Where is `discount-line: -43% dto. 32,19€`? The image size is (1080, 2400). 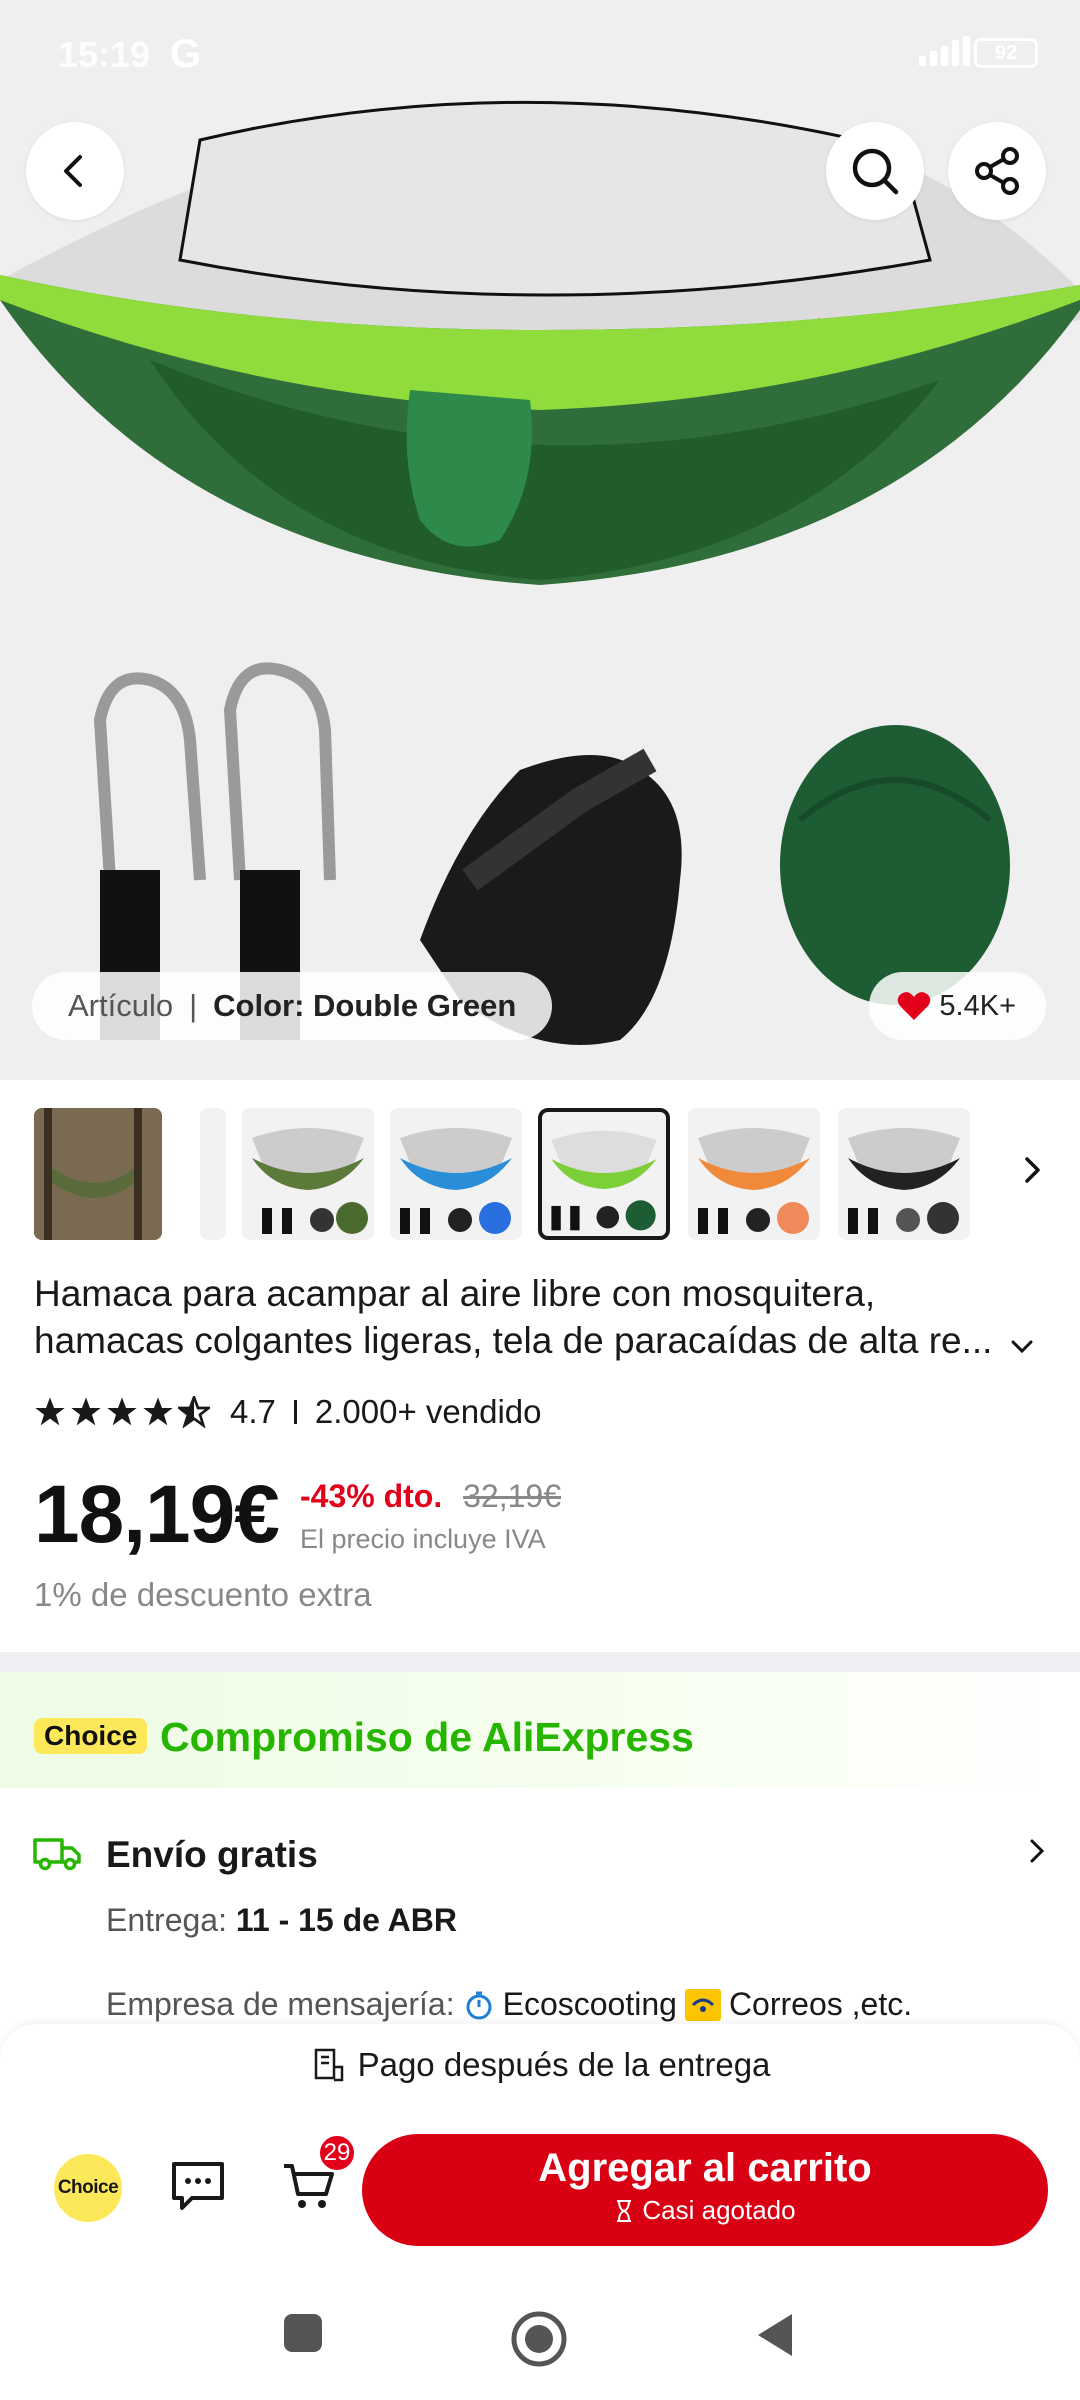
discount-line: -43% dto. 32,19€ is located at coordinates (430, 1496).